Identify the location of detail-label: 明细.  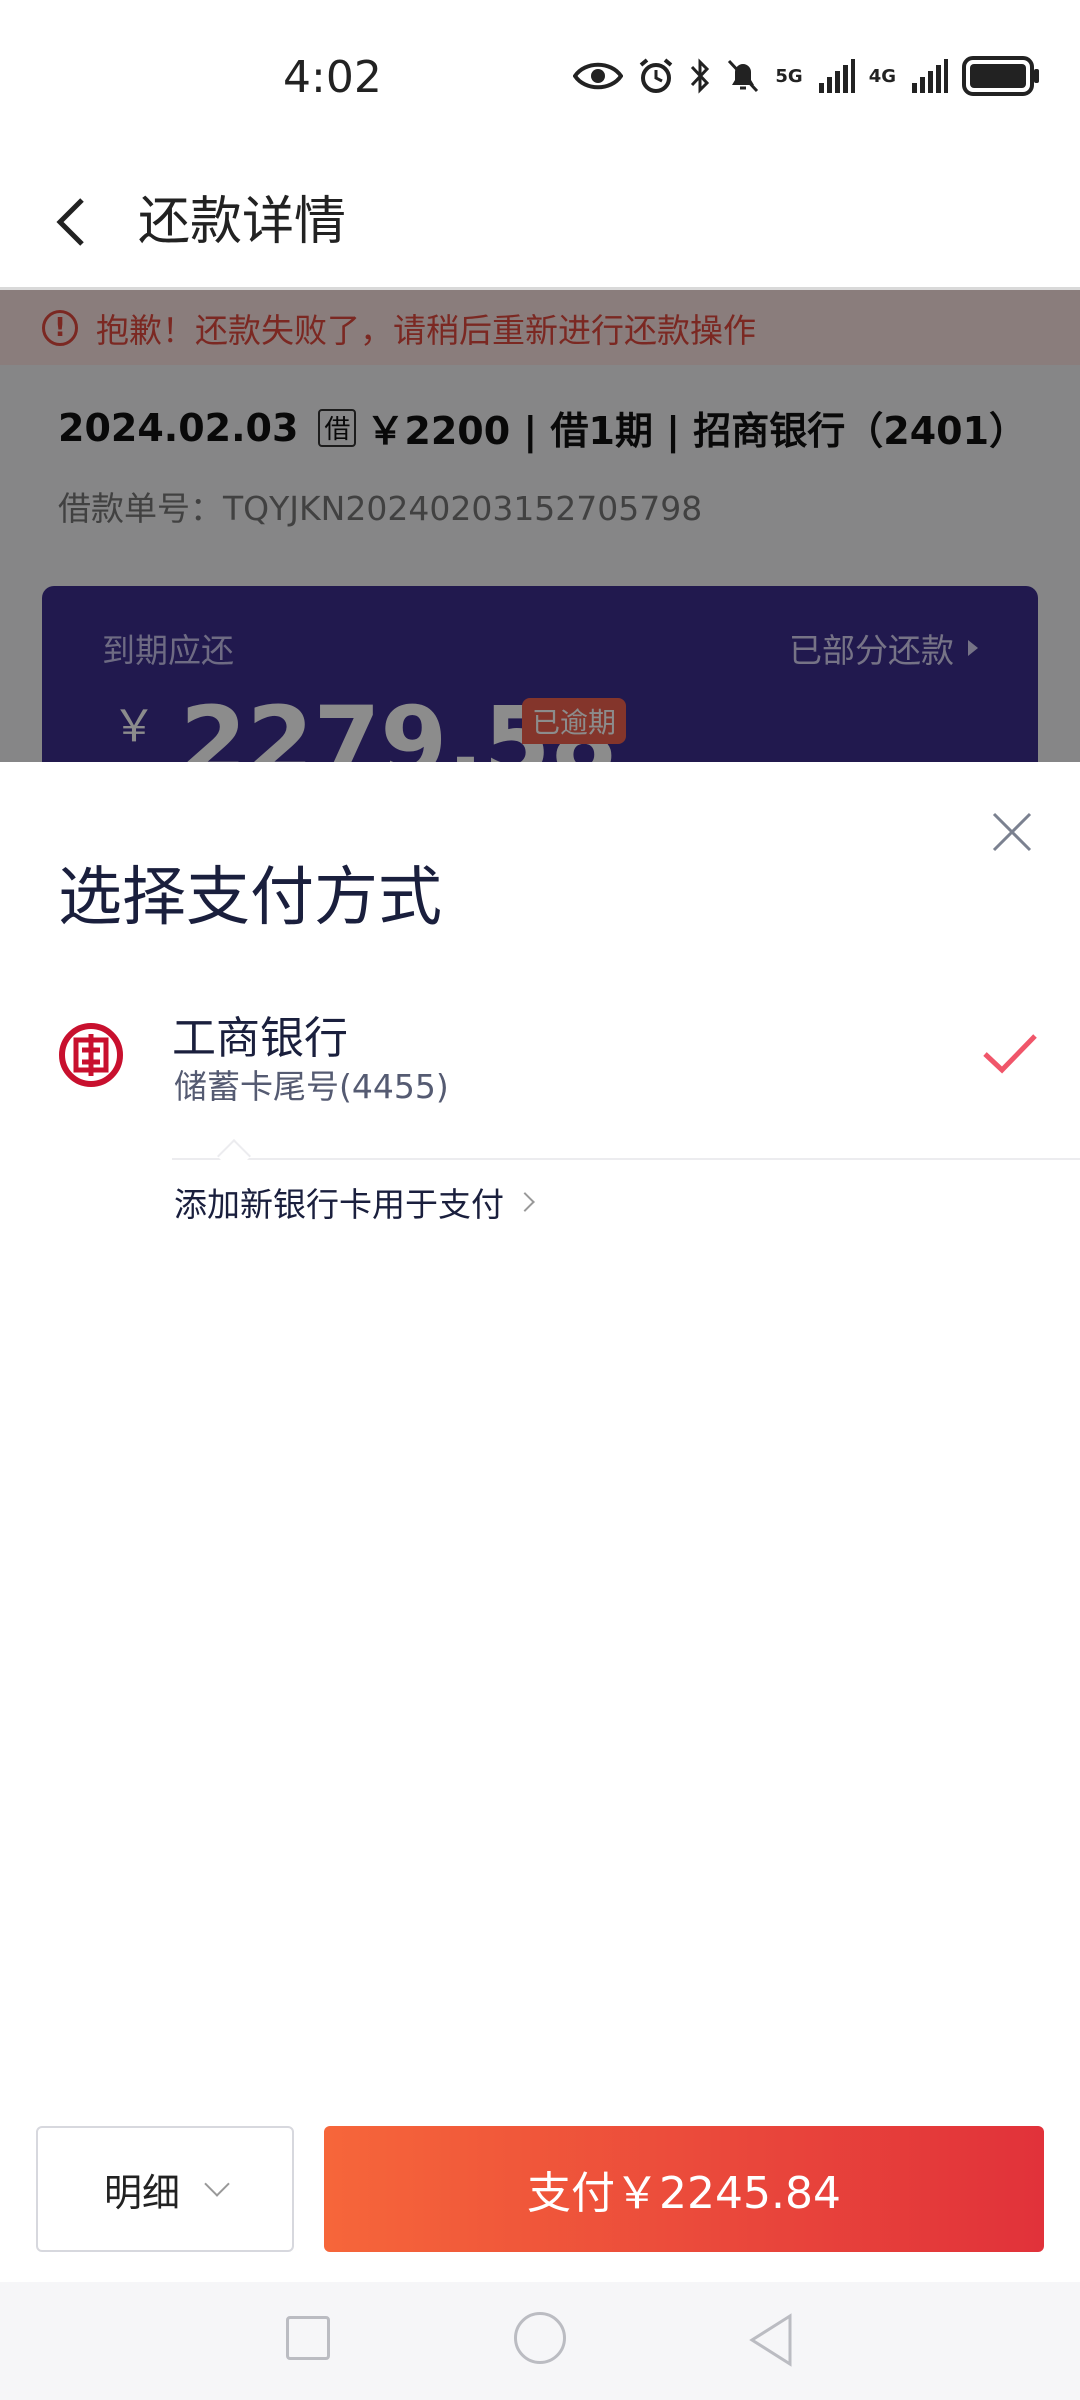
(141, 2192).